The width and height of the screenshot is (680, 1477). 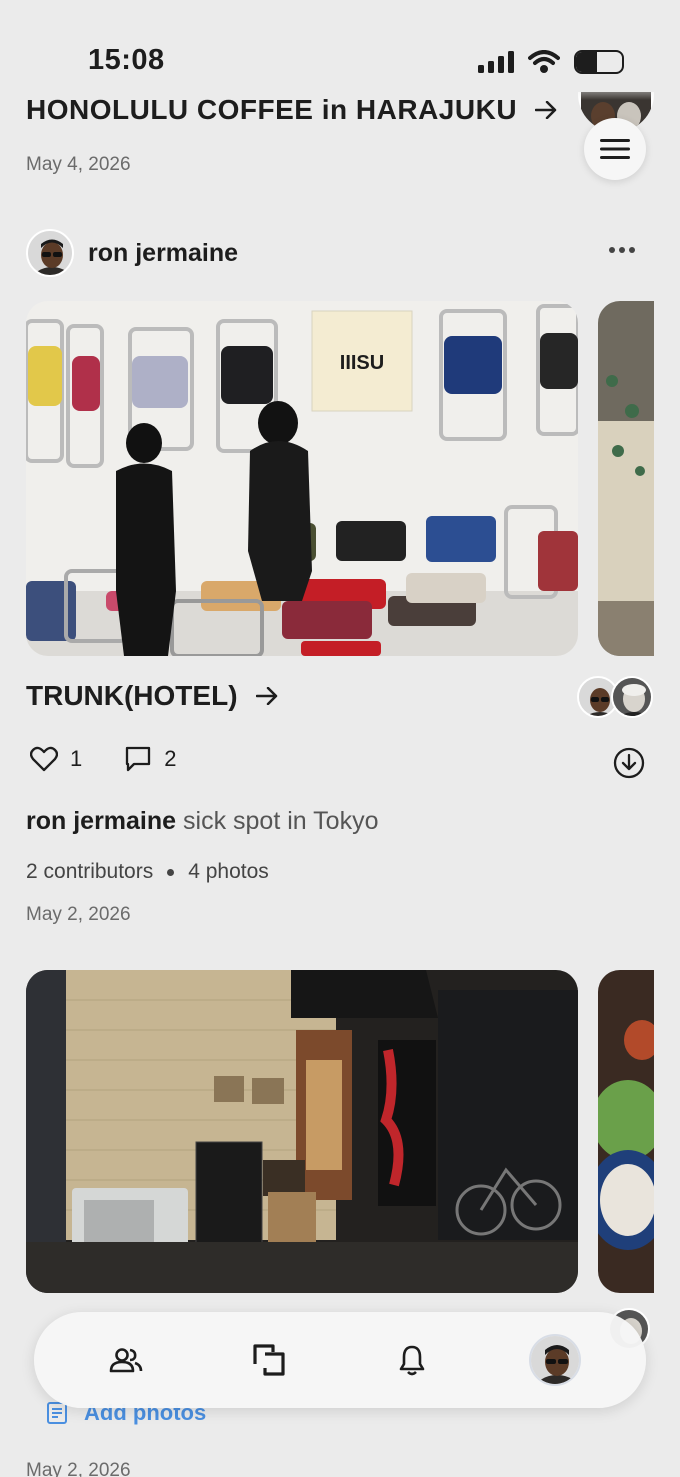 I want to click on download-circle-icon, so click(x=629, y=763).